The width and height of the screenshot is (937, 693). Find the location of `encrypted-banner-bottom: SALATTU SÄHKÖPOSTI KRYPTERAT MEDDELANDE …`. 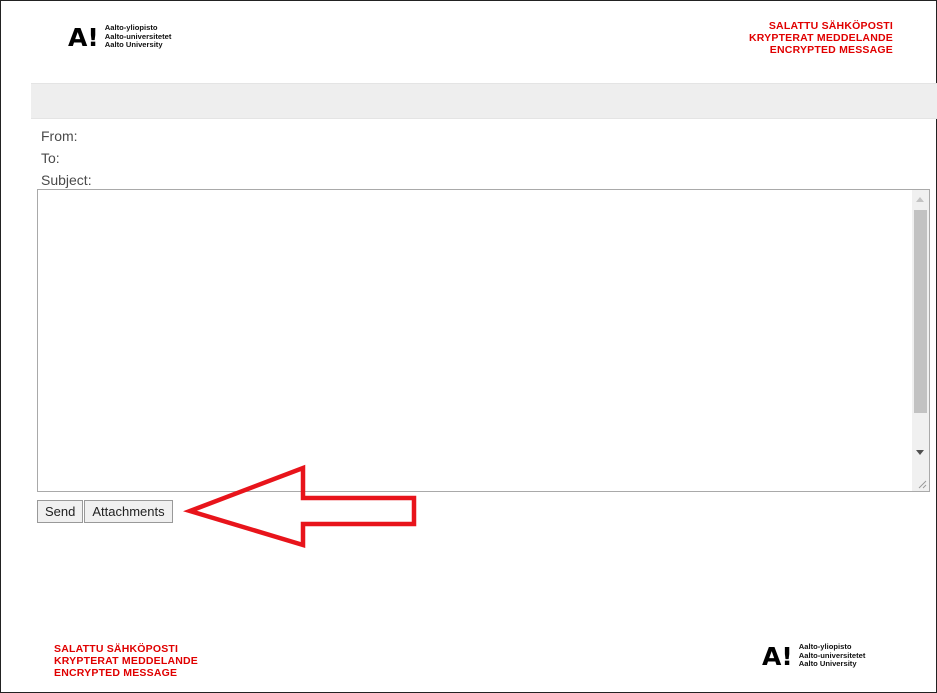

encrypted-banner-bottom: SALATTU SÄHKÖPOSTI KRYPTERAT MEDDELANDE … is located at coordinates (126, 661).